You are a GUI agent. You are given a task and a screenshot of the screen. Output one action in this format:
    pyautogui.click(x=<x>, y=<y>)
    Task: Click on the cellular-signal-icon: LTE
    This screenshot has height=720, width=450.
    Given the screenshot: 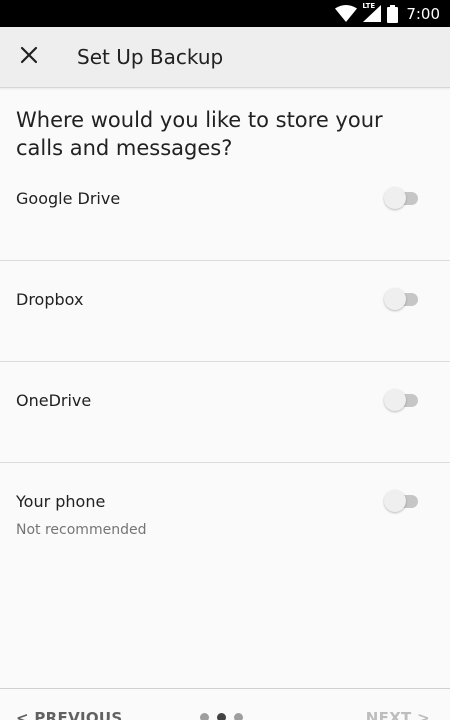 What is the action you would take?
    pyautogui.click(x=372, y=12)
    